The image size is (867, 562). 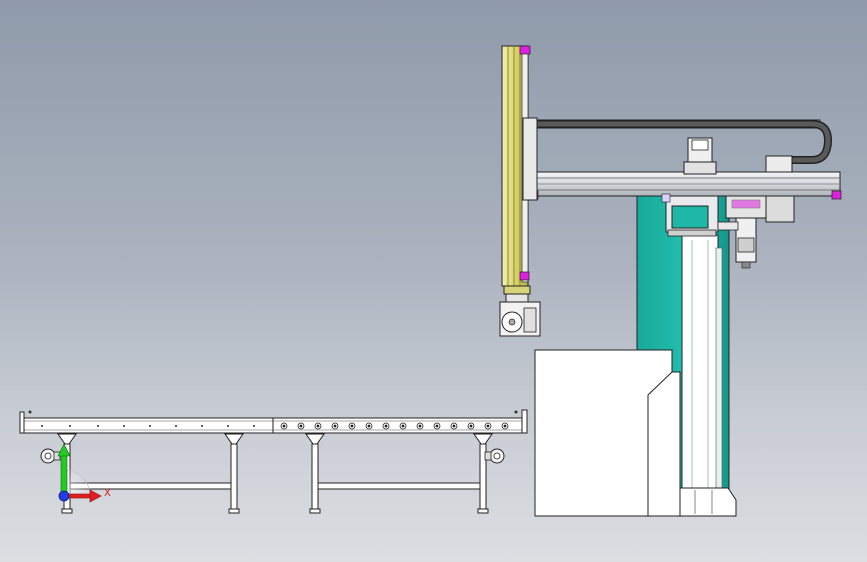 I want to click on gripper-head, so click(x=520, y=311).